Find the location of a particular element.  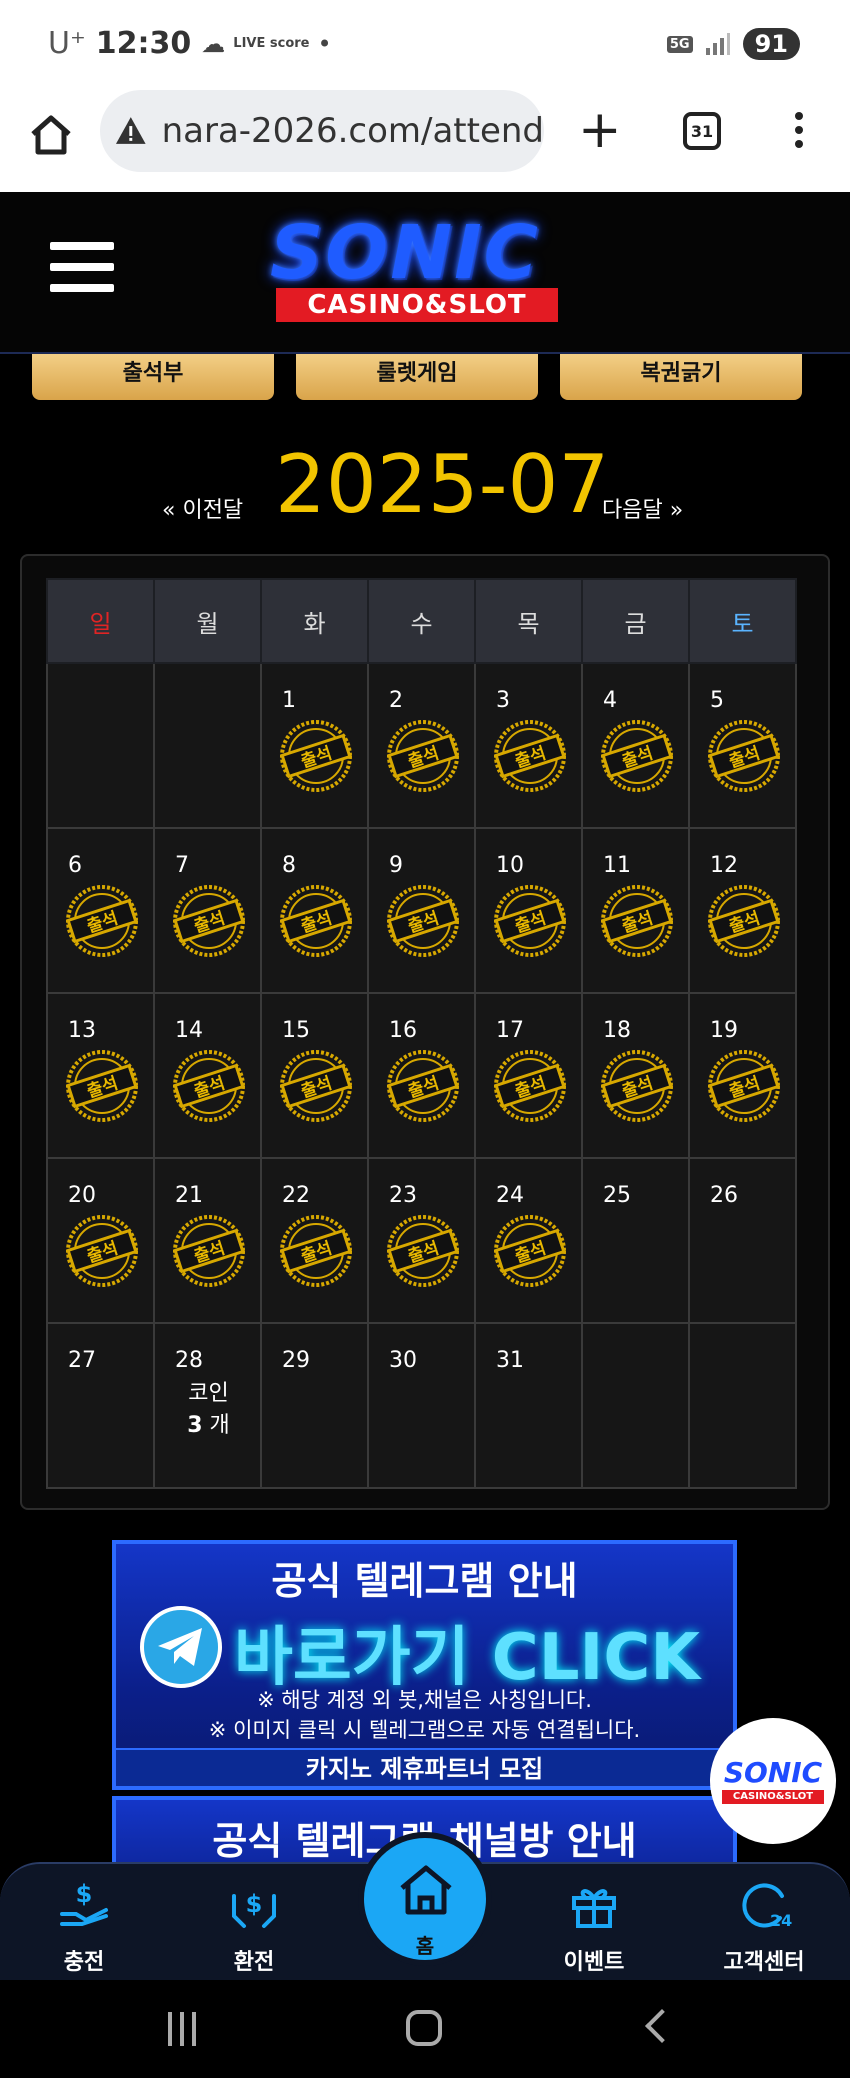

calendar-day-cell: 22 출석 is located at coordinates (314, 1240).